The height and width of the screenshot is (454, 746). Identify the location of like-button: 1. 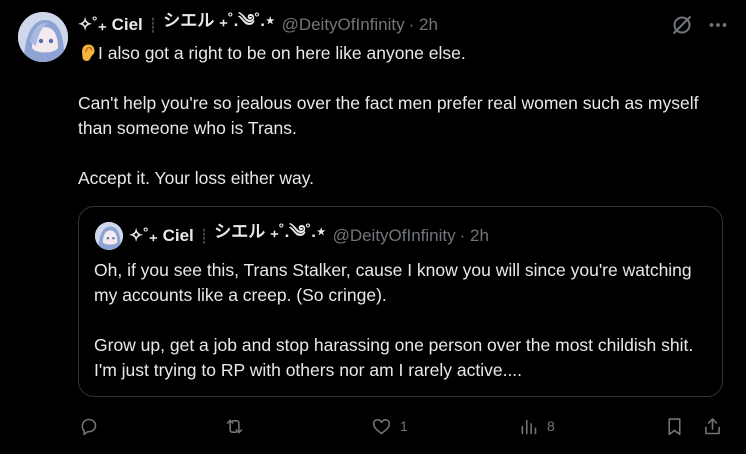
(389, 426).